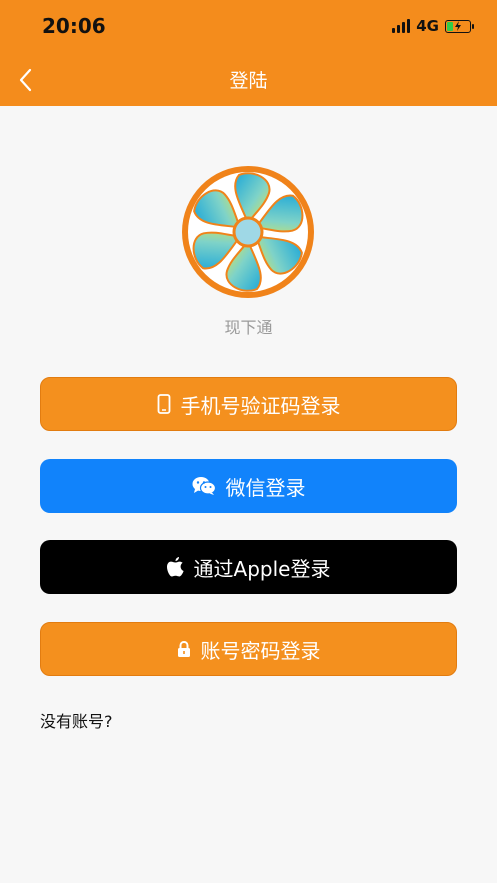  I want to click on status-bar-right: 4G, so click(433, 26).